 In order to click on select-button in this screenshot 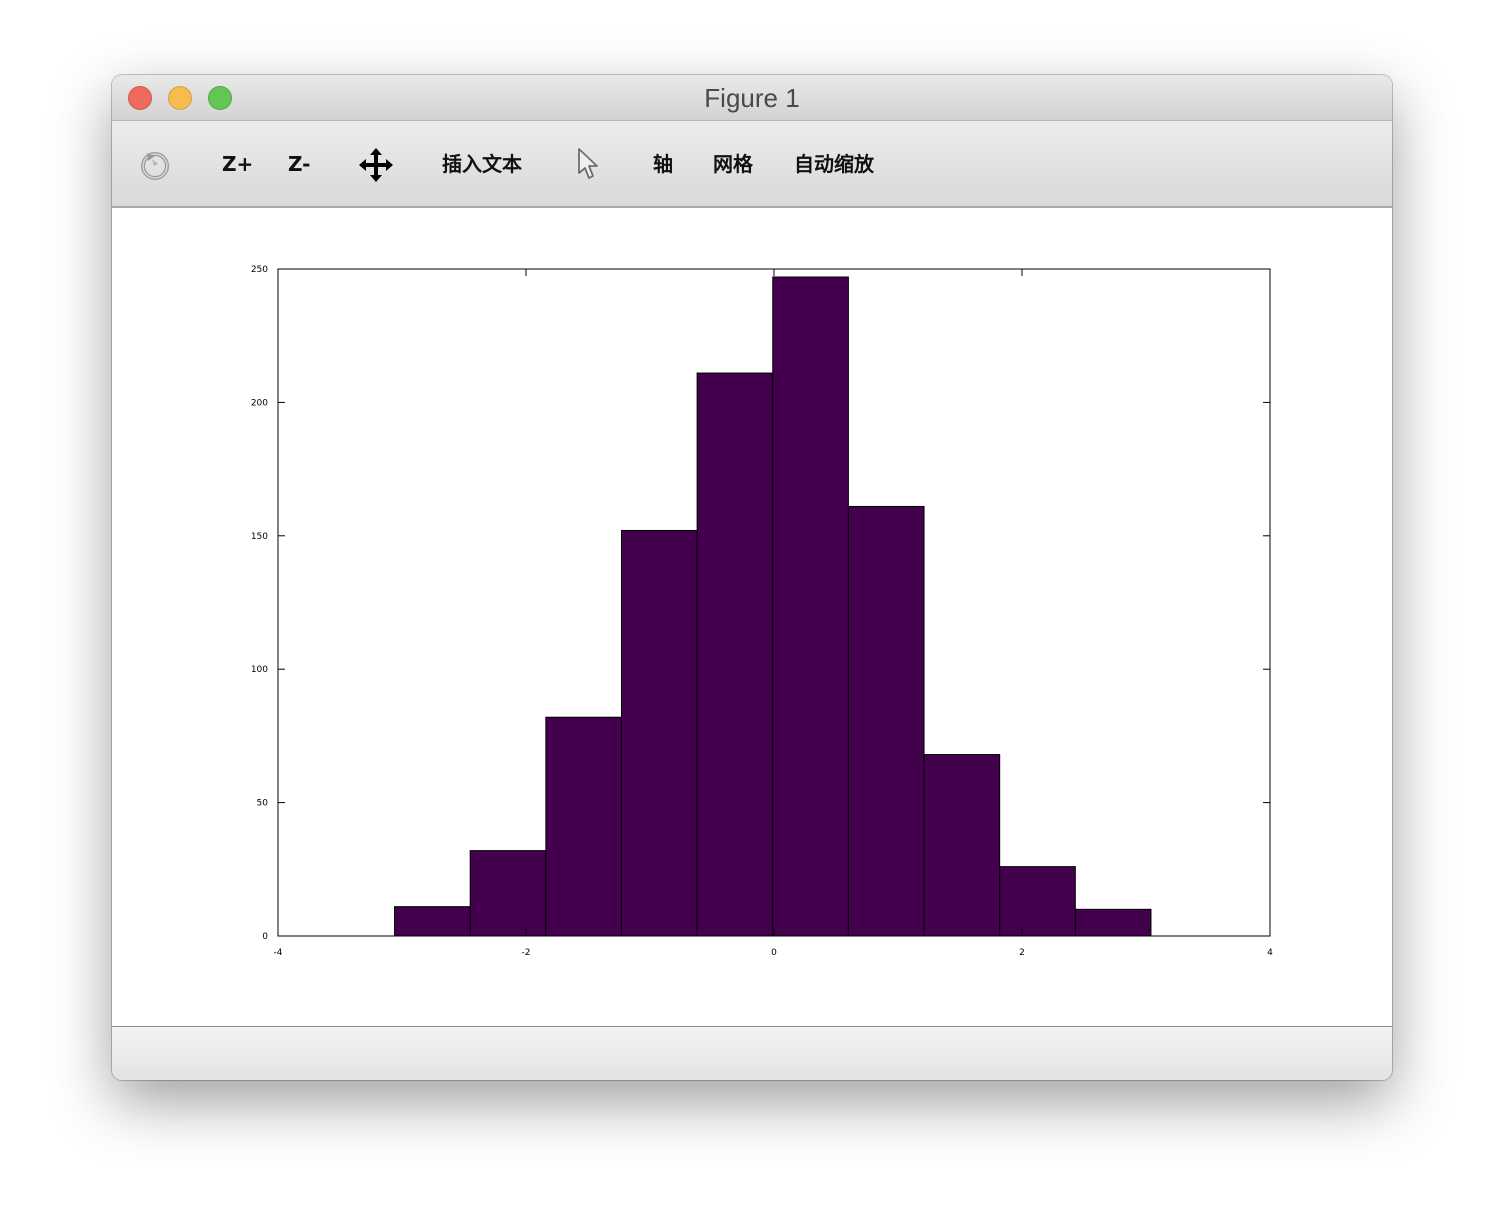, I will do `click(589, 164)`.